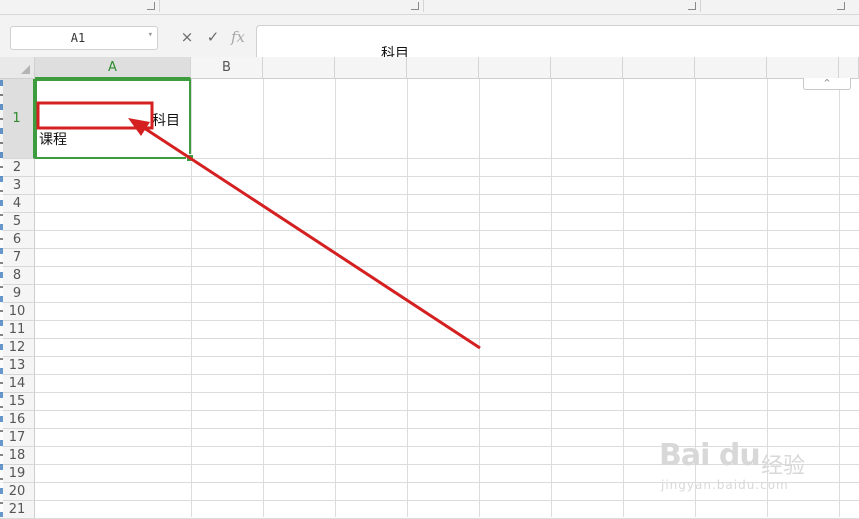  Describe the element at coordinates (17, 68) in the screenshot. I see `select-all-corner` at that location.